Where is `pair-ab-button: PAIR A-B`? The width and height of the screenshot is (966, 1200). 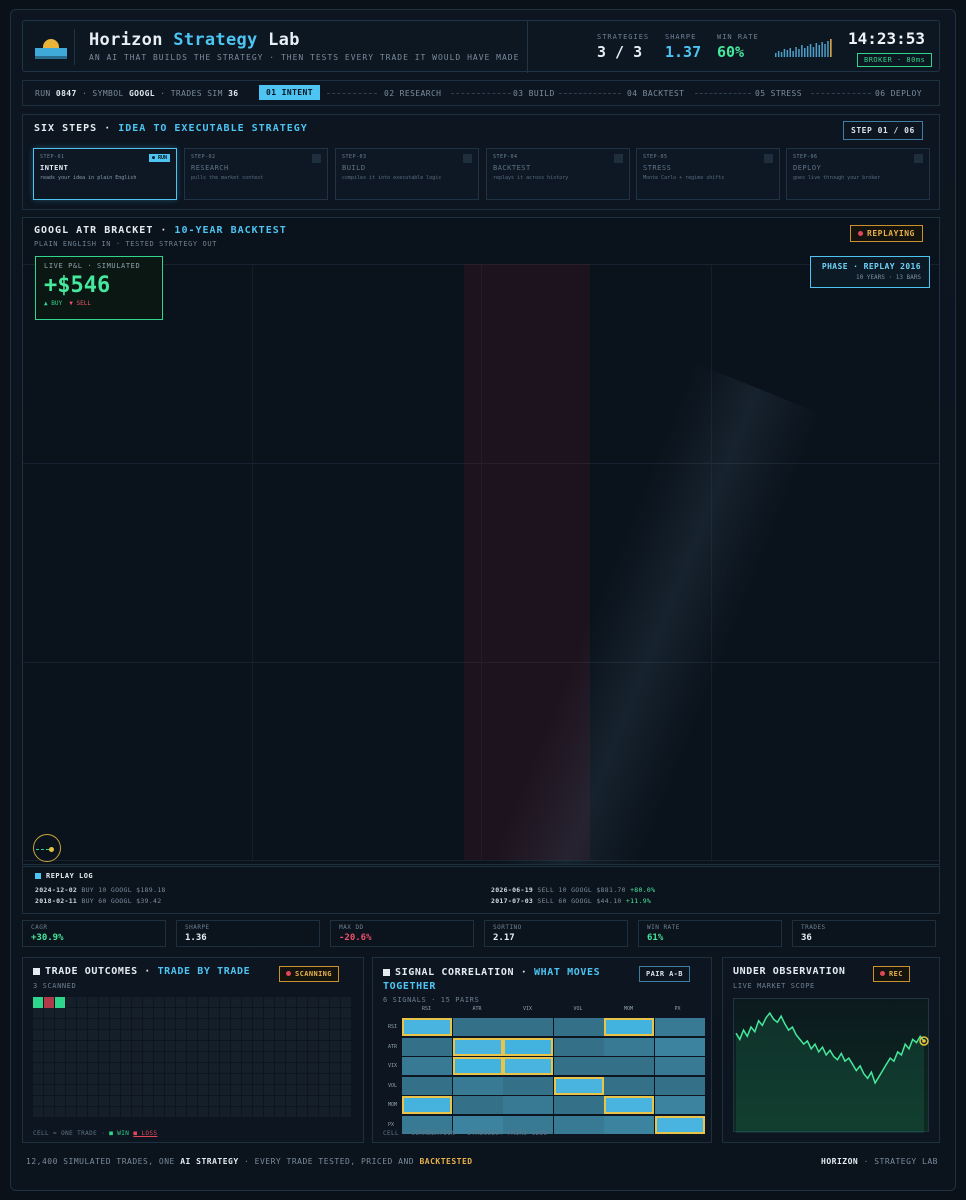 pair-ab-button: PAIR A-B is located at coordinates (664, 974).